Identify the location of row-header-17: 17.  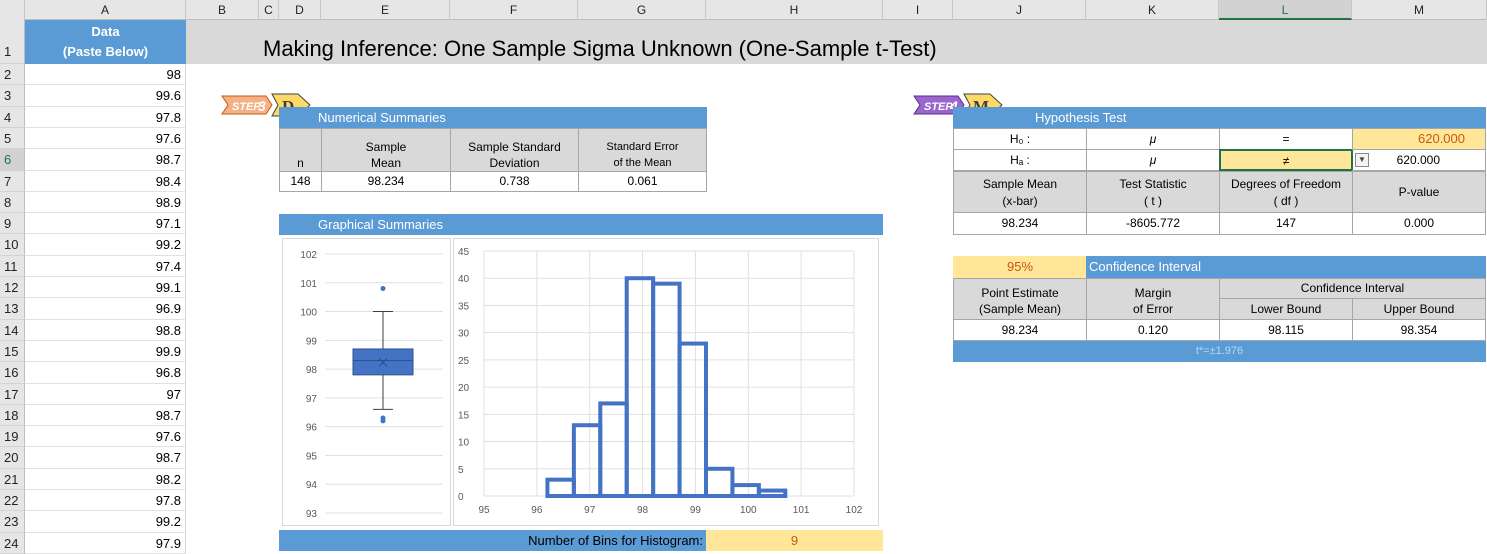
(12, 394).